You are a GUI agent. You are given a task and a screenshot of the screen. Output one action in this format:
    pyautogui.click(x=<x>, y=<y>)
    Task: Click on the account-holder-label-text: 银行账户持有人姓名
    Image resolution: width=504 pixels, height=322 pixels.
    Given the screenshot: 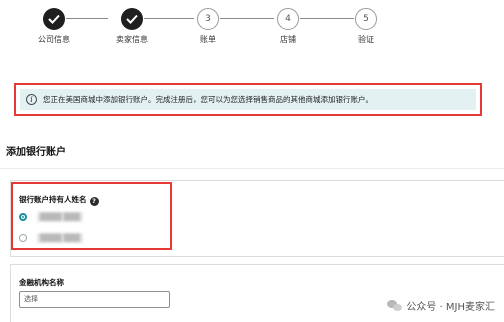 What is the action you would take?
    pyautogui.click(x=53, y=199)
    